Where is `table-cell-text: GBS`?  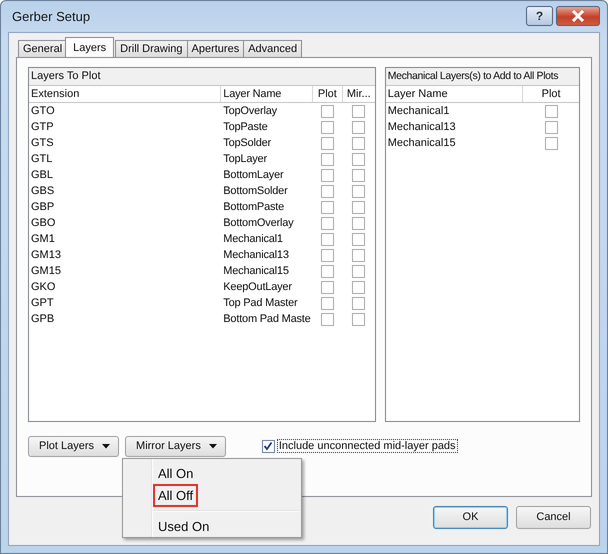 table-cell-text: GBS is located at coordinates (43, 191).